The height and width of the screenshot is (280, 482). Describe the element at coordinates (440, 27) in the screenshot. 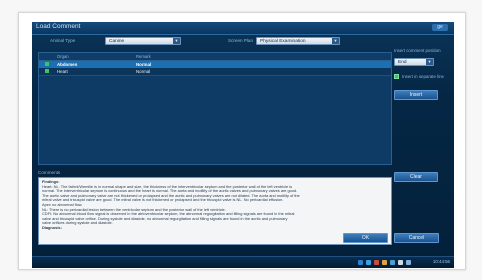

I see `vendor-logo: ge` at that location.